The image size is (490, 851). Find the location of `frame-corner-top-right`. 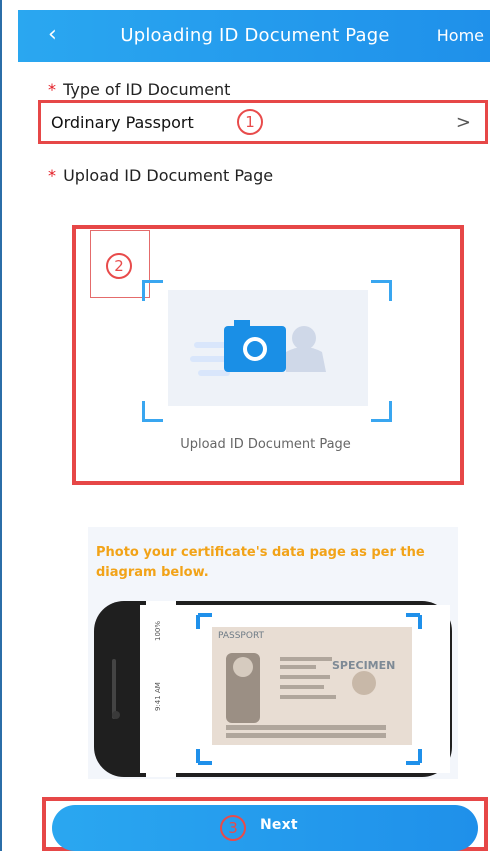

frame-corner-top-right is located at coordinates (381, 290).